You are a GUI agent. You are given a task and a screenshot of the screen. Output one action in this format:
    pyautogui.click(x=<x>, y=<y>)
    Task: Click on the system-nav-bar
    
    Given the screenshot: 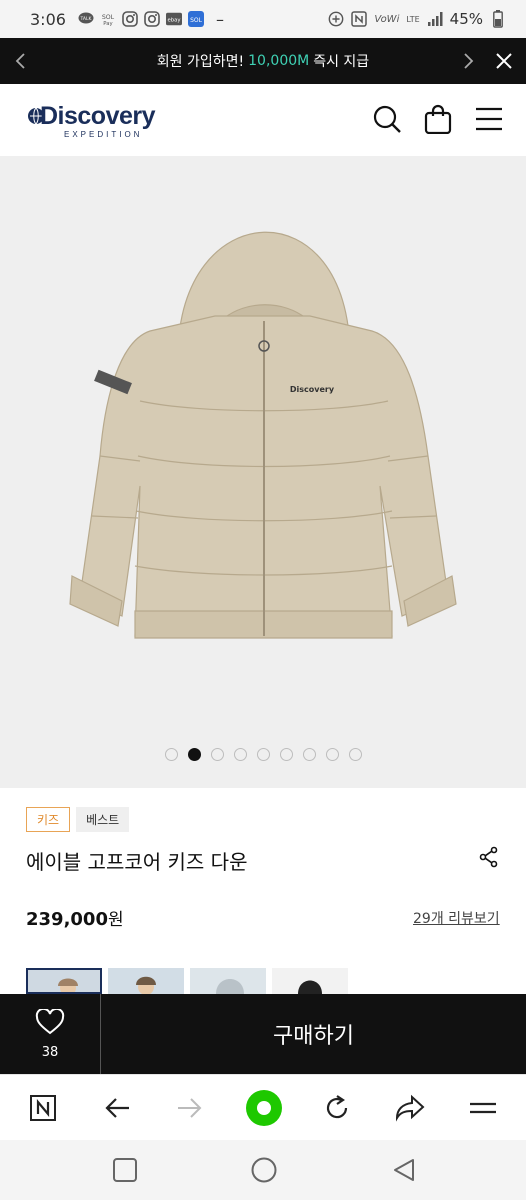 What is the action you would take?
    pyautogui.click(x=263, y=1170)
    